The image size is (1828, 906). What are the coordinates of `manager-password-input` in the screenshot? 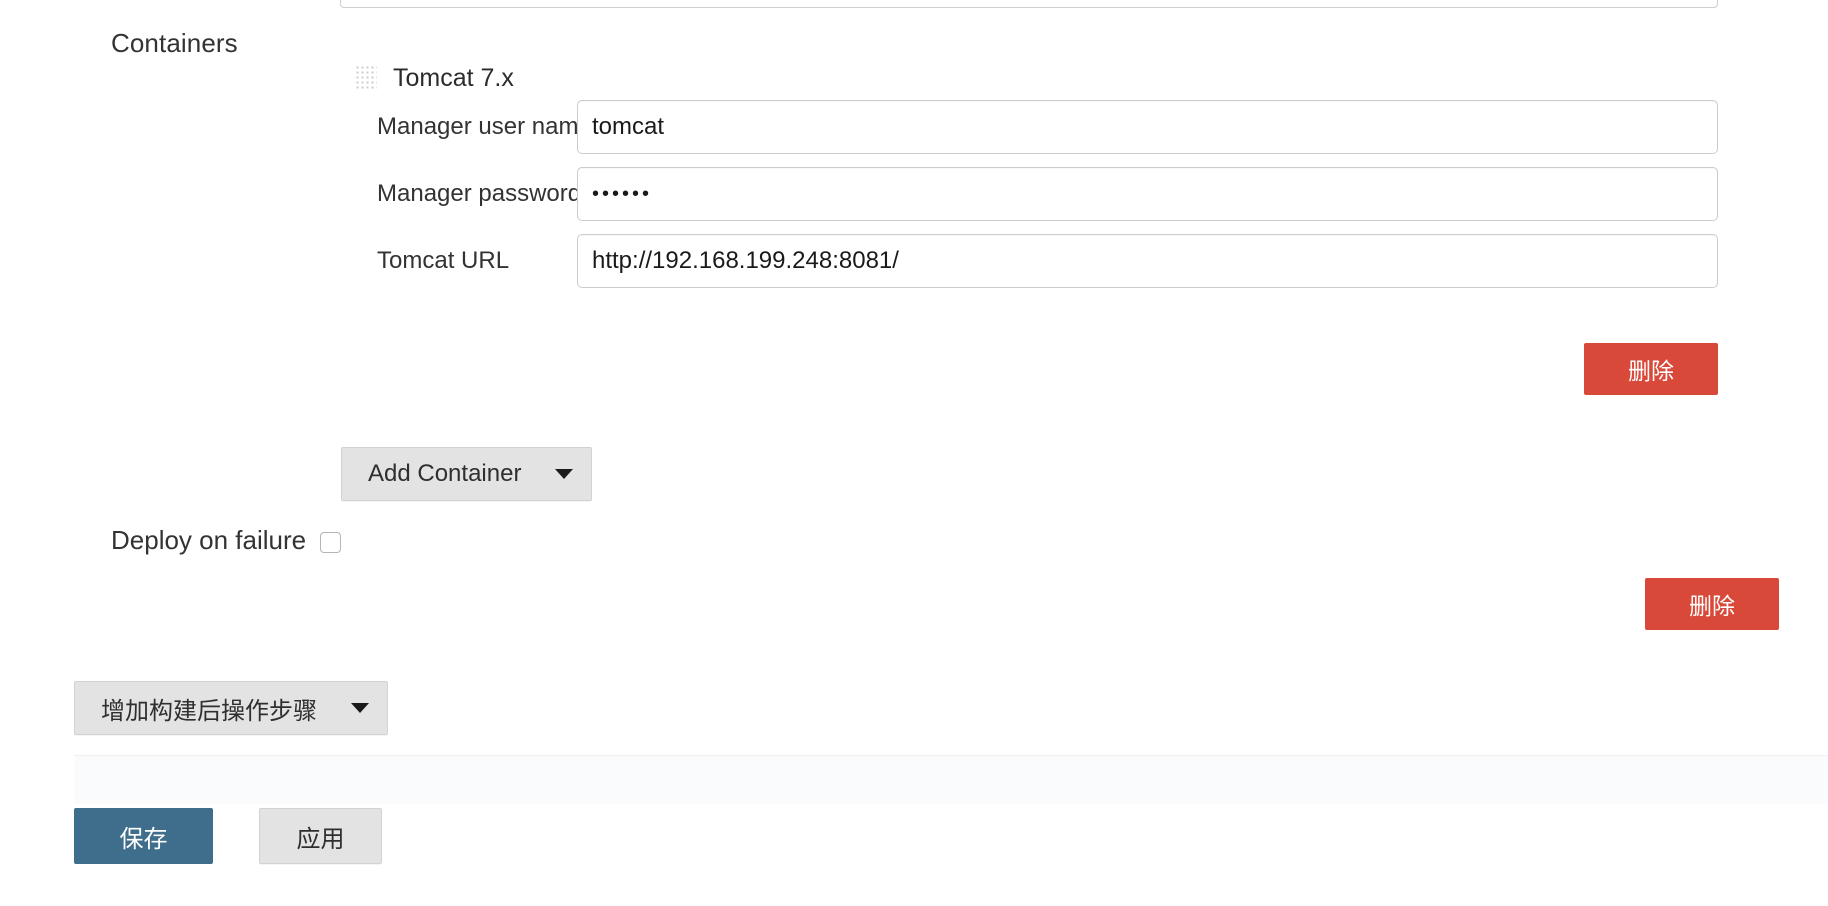 It's located at (1147, 194).